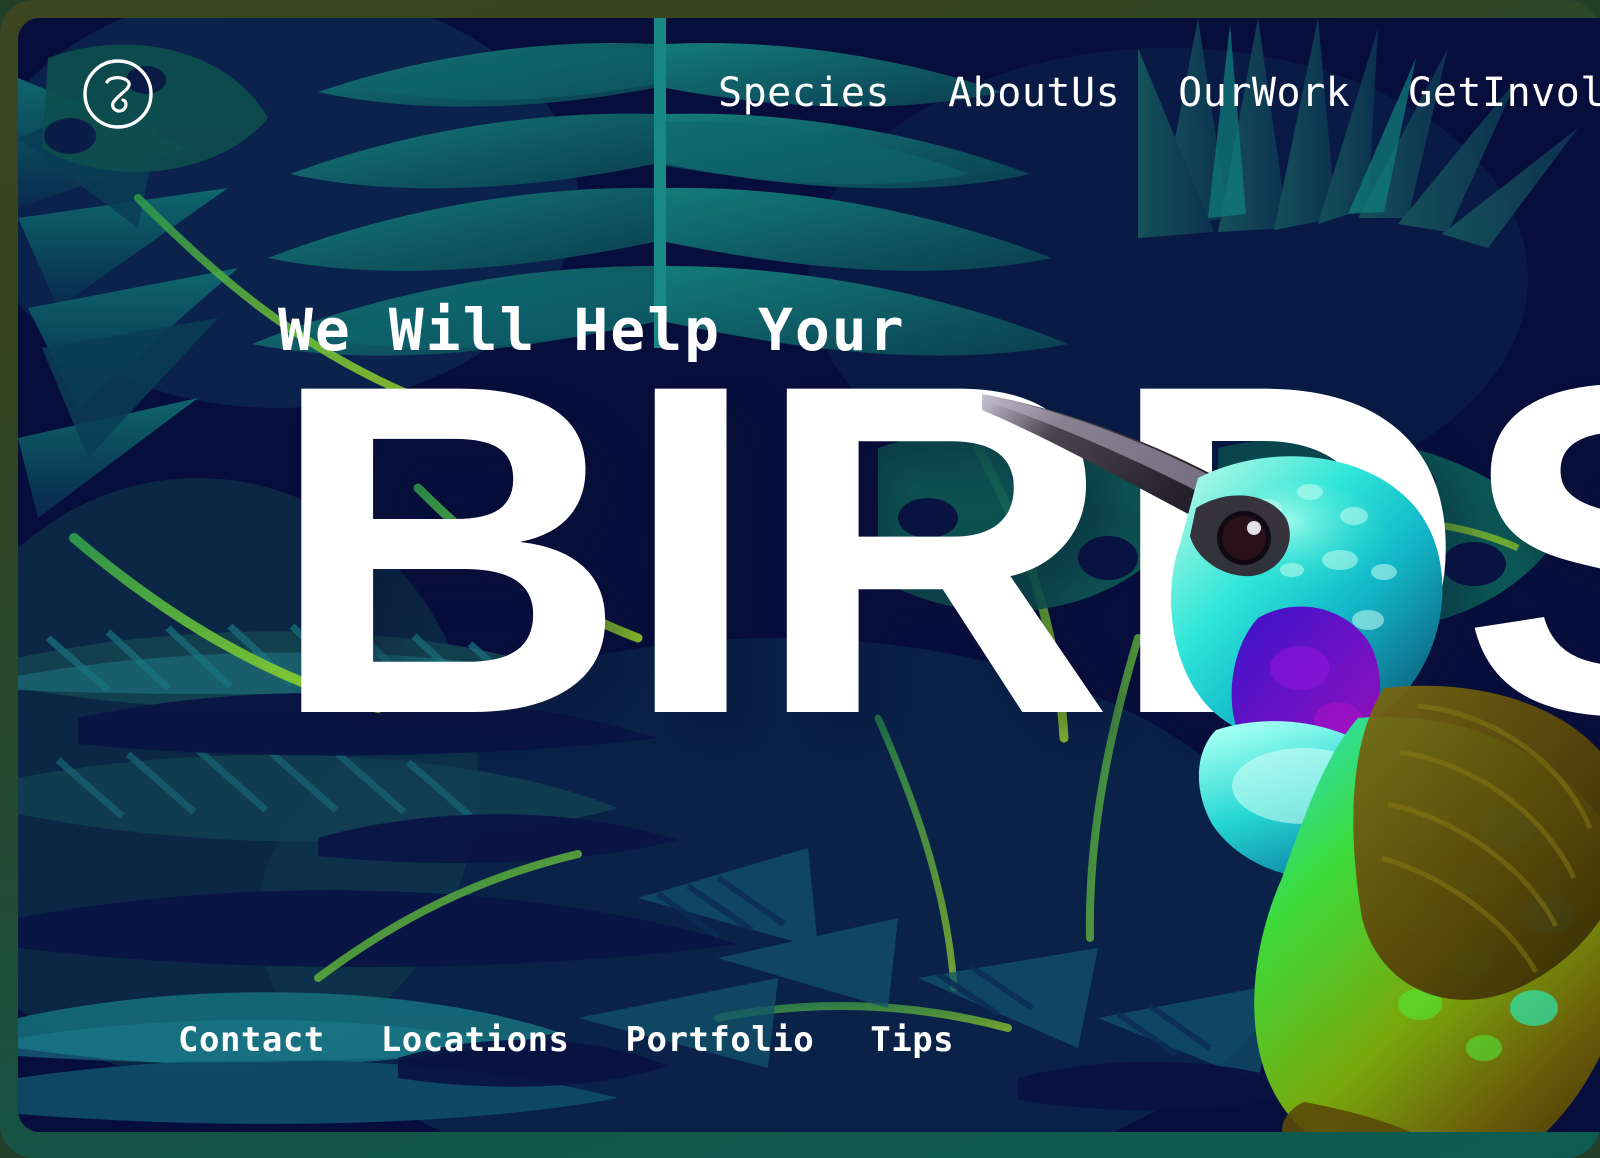 The width and height of the screenshot is (1600, 1158). I want to click on nav-item-aboutus: AboutUs, so click(1034, 93).